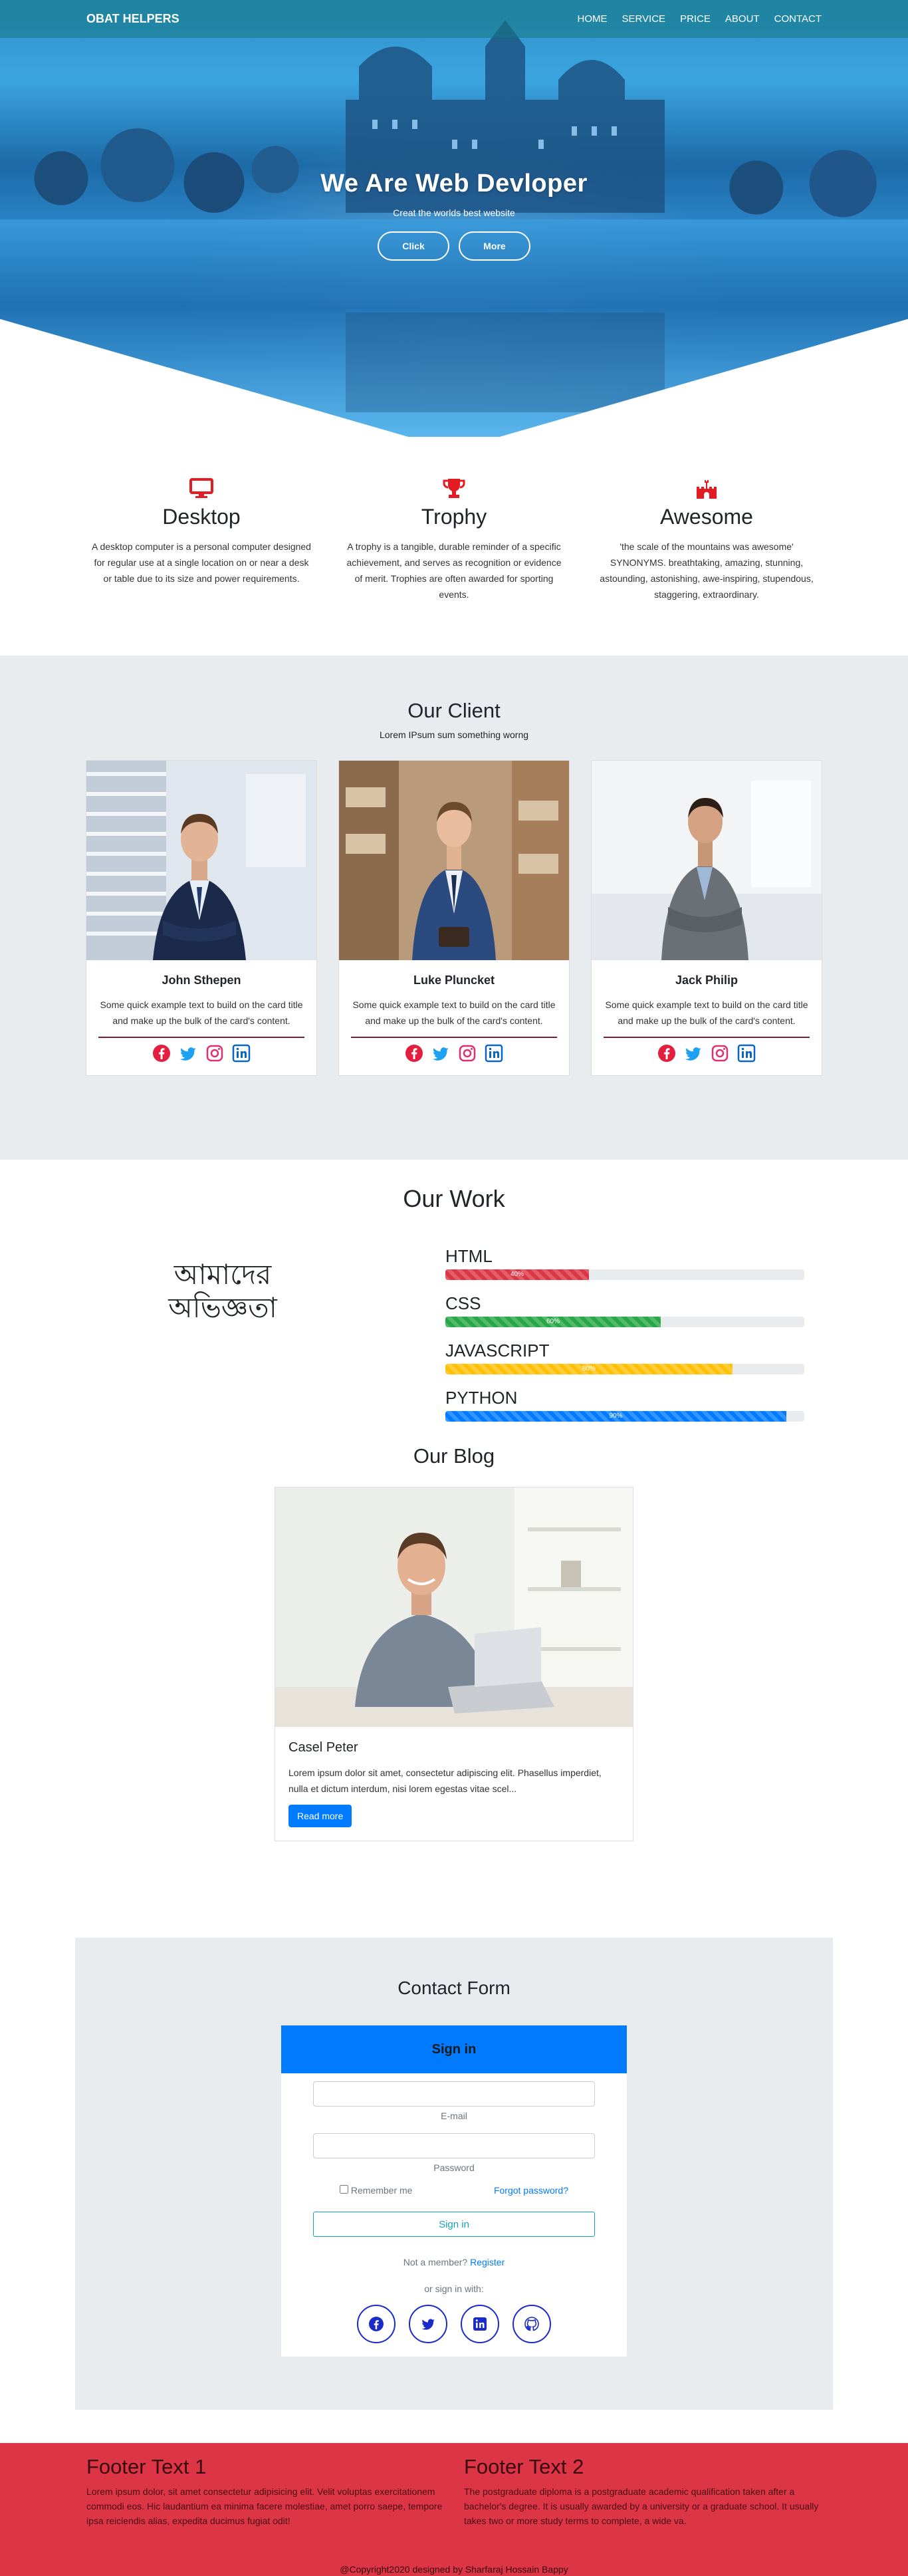 The height and width of the screenshot is (2576, 908). Describe the element at coordinates (344, 2189) in the screenshot. I see `remember-checkbox` at that location.